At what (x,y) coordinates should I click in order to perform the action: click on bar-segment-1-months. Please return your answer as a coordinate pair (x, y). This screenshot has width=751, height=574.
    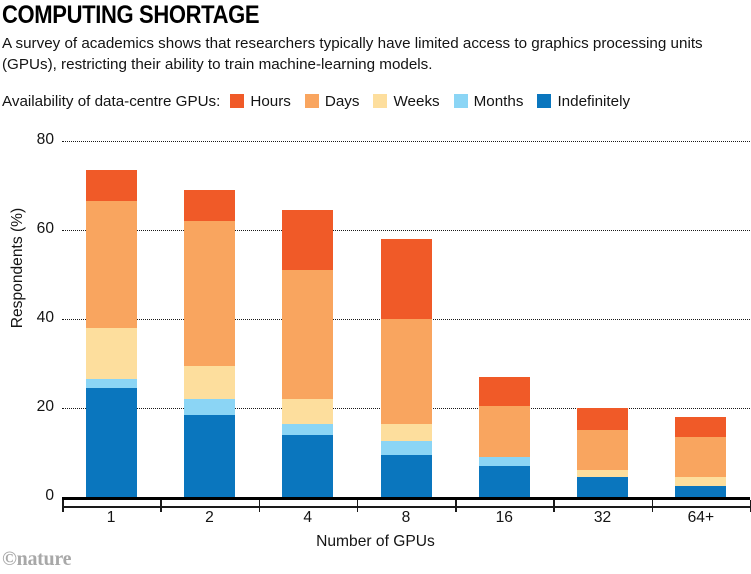
    Looking at the image, I should click on (111, 383).